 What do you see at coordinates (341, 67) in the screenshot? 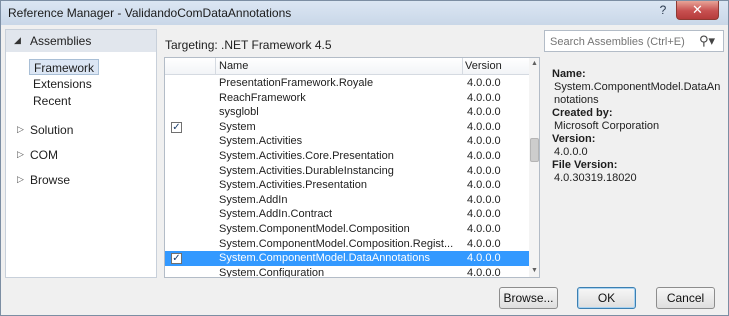
I see `column-header-name: Name` at bounding box center [341, 67].